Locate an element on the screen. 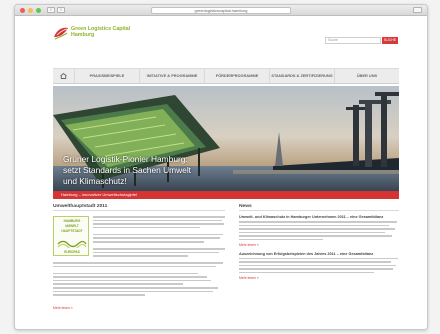 Image resolution: width=440 pixels, height=334 pixels. forward-arrow-icon: › is located at coordinates (61, 10).